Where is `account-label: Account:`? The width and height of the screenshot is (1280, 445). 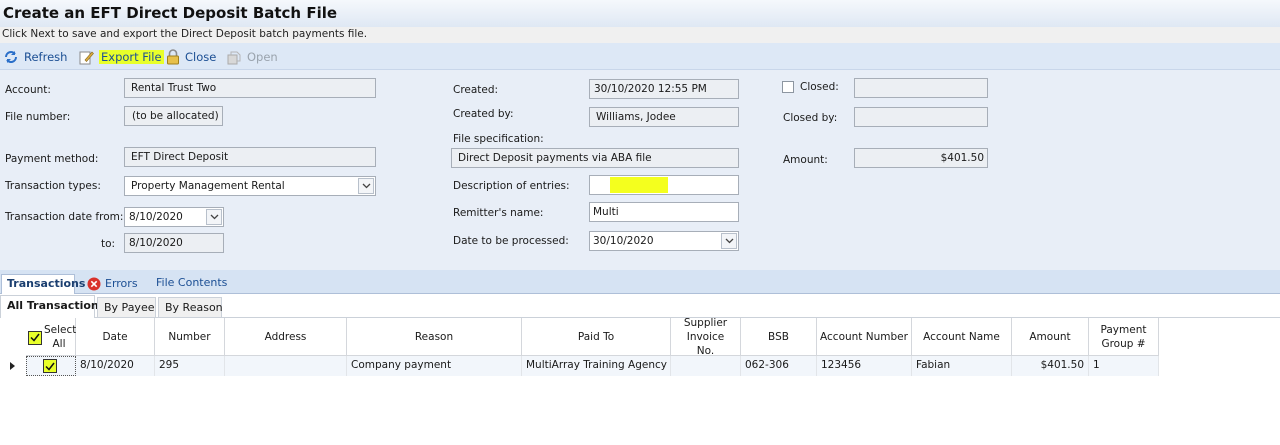 account-label: Account: is located at coordinates (28, 90).